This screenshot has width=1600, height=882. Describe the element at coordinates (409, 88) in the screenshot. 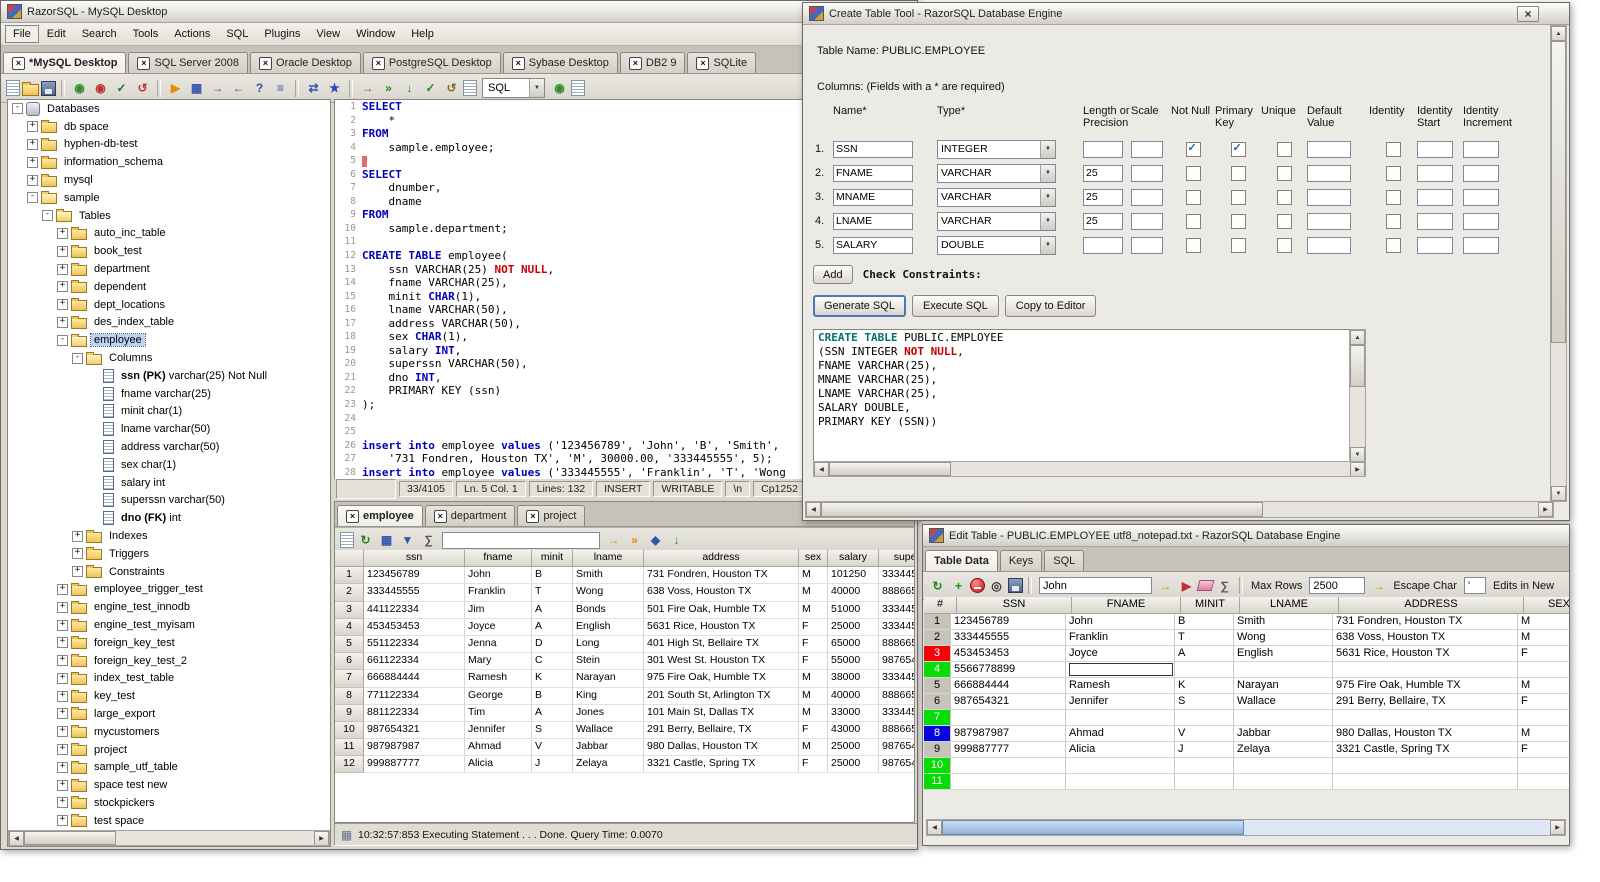

I see `go-down-icon: ↓` at that location.